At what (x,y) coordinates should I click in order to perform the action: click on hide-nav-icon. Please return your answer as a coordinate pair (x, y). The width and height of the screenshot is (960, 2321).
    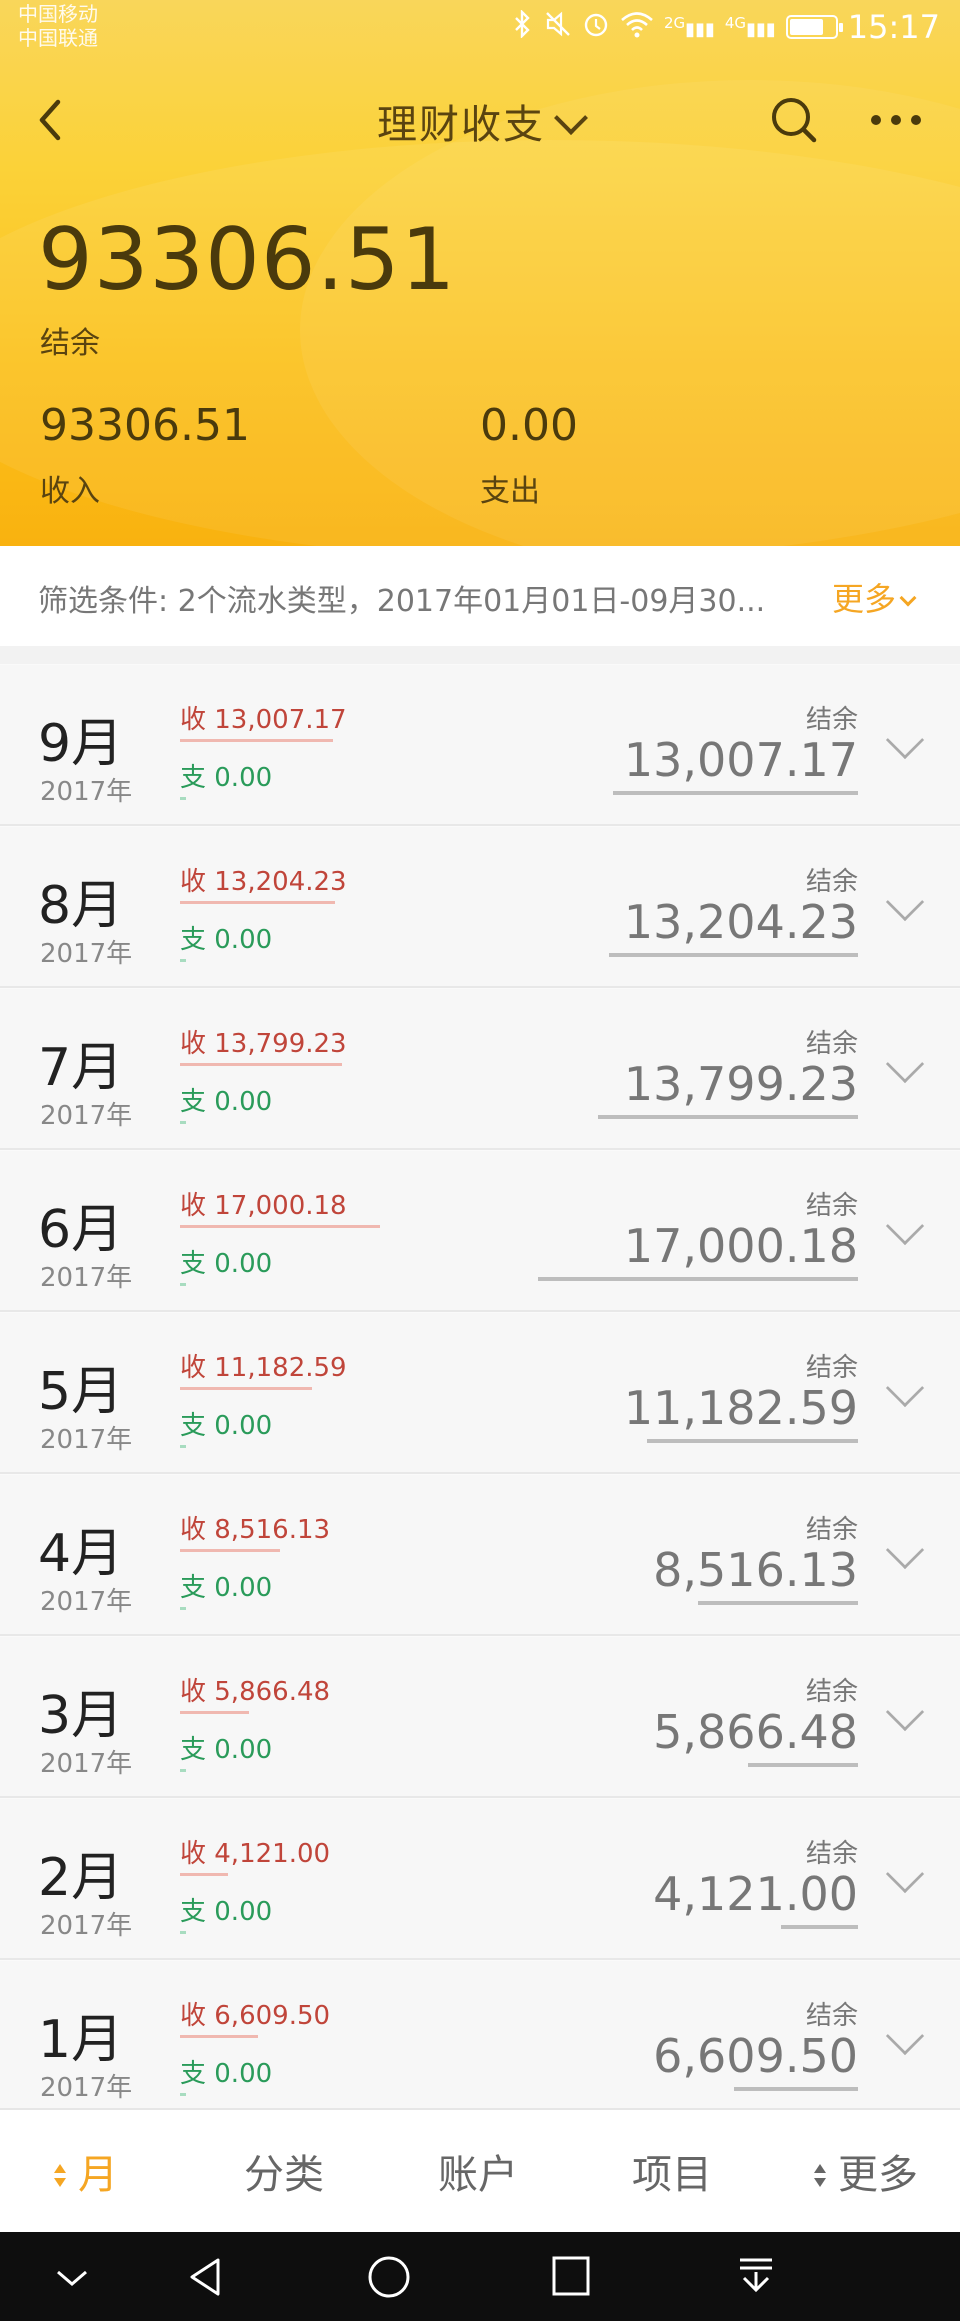
    Looking at the image, I should click on (72, 2277).